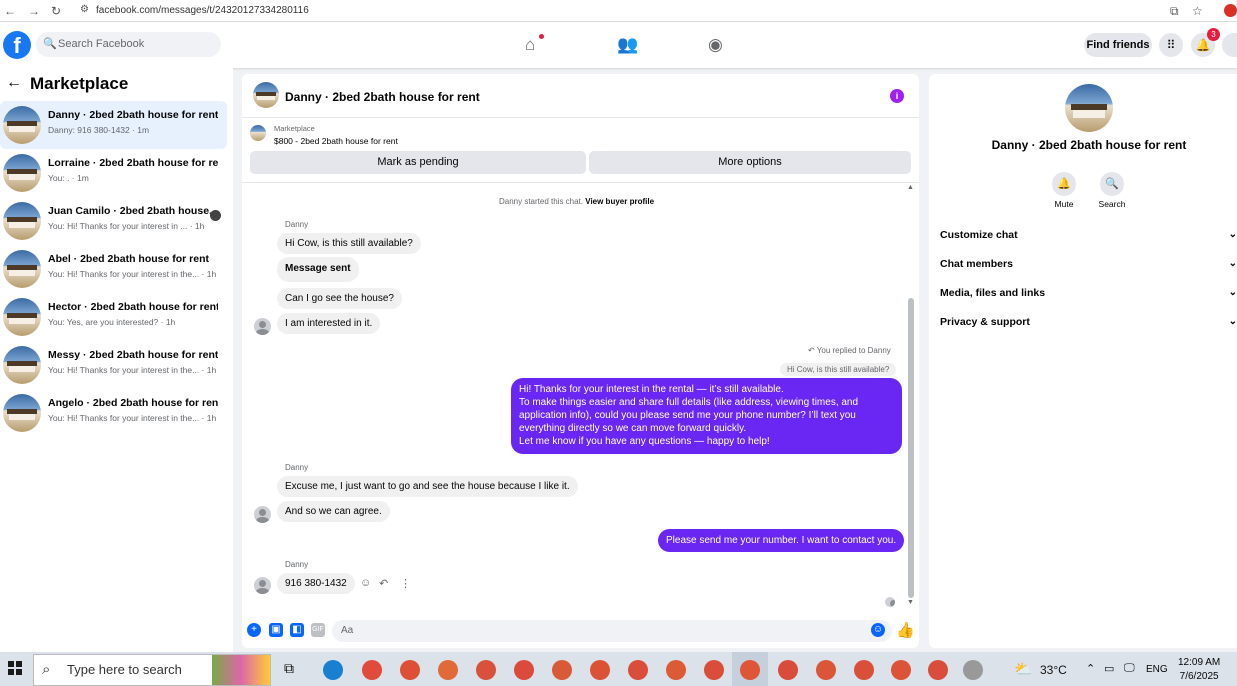 This screenshot has width=1237, height=686. I want to click on plus-icon: +, so click(254, 630).